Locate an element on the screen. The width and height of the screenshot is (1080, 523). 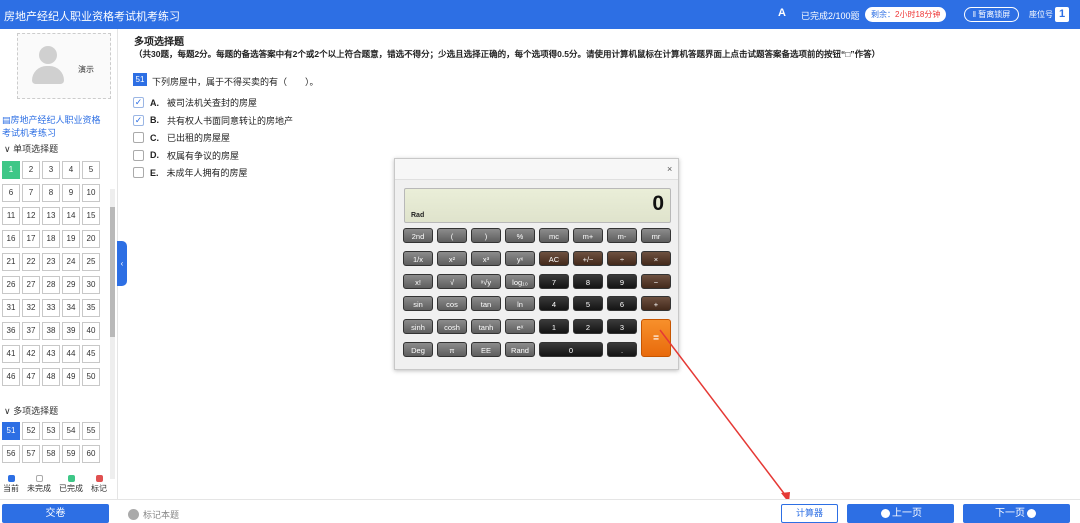
option-e: E. 未成年人拥有的房屋 is located at coordinates (190, 172).